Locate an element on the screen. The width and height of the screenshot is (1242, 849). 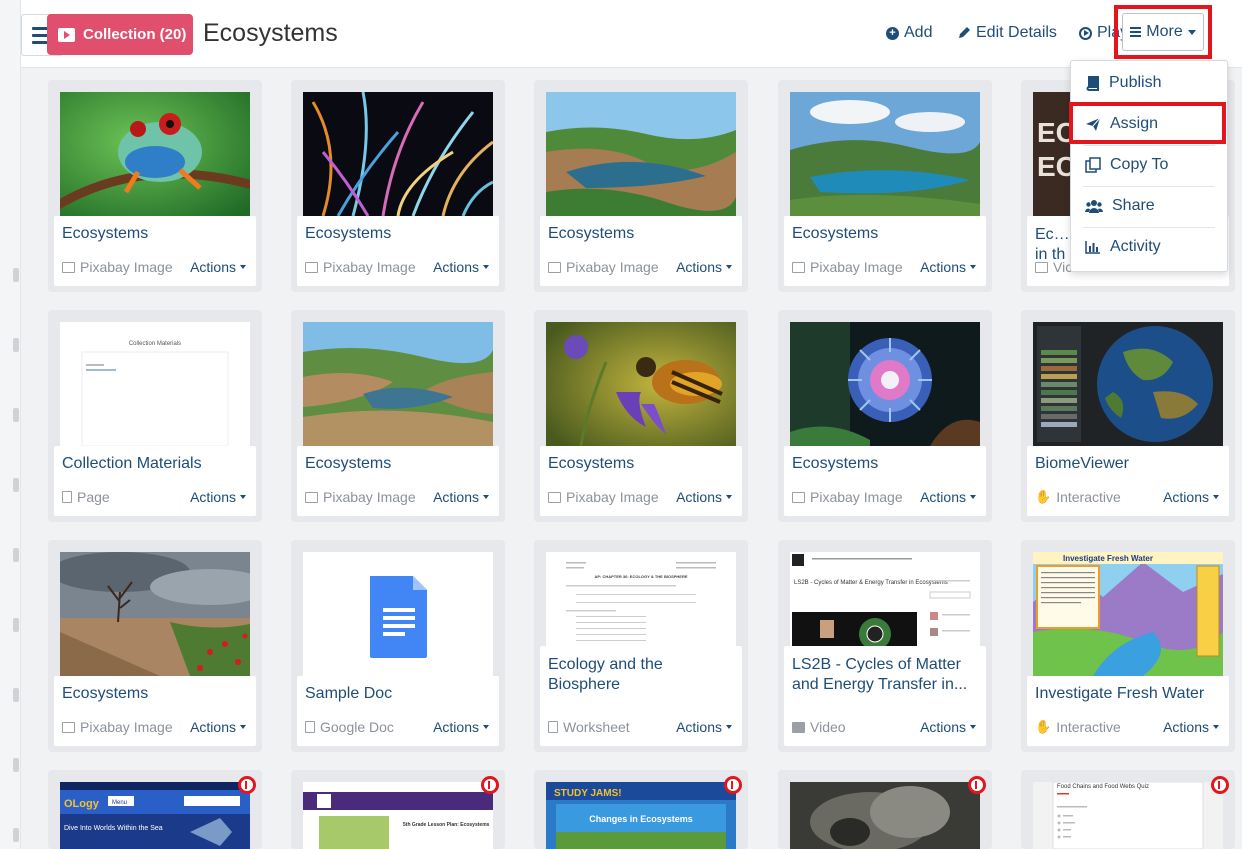
resource-card: OLogy Menu Dive Into Worlds Within the Sea is located at coordinates (155, 809).